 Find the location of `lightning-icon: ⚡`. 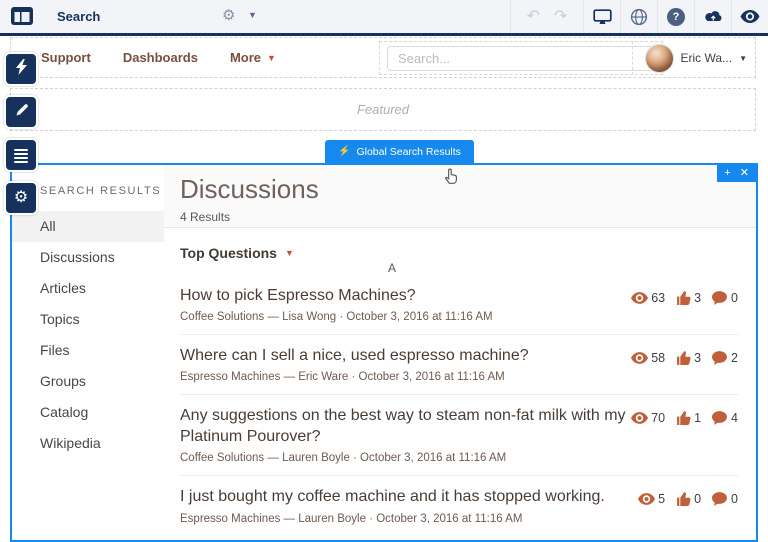

lightning-icon: ⚡ is located at coordinates (344, 151).